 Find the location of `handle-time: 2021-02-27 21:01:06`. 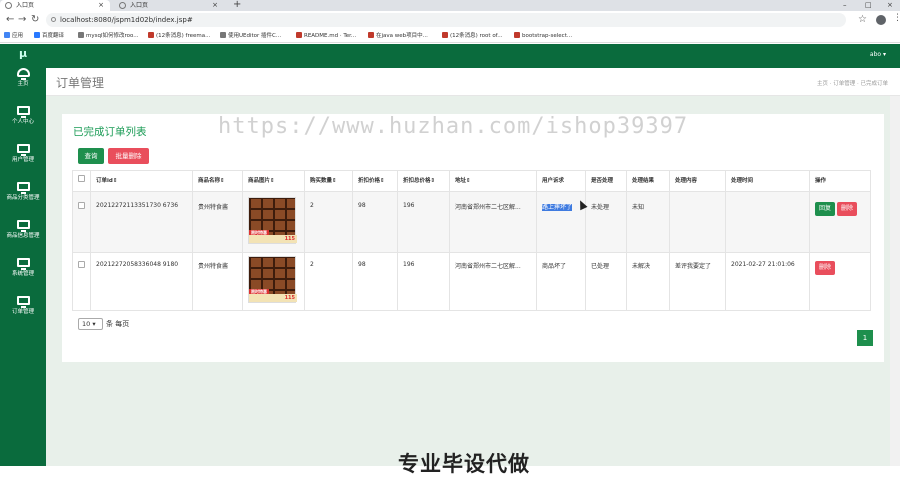

handle-time: 2021-02-27 21:01:06 is located at coordinates (767, 281).